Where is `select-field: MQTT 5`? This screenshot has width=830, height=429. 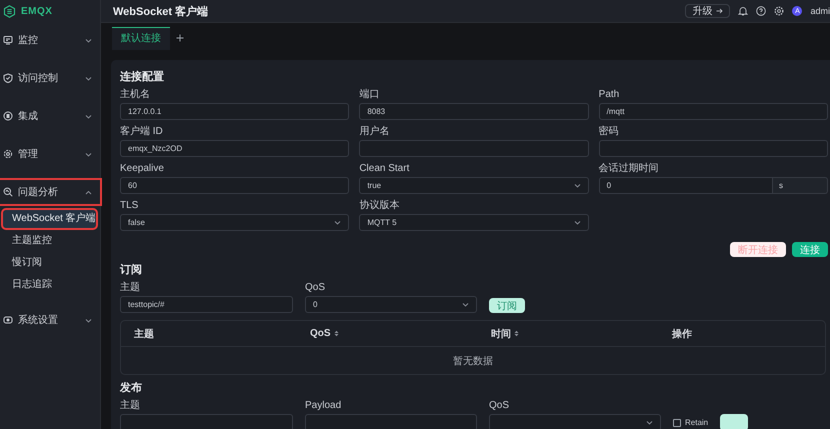 select-field: MQTT 5 is located at coordinates (474, 222).